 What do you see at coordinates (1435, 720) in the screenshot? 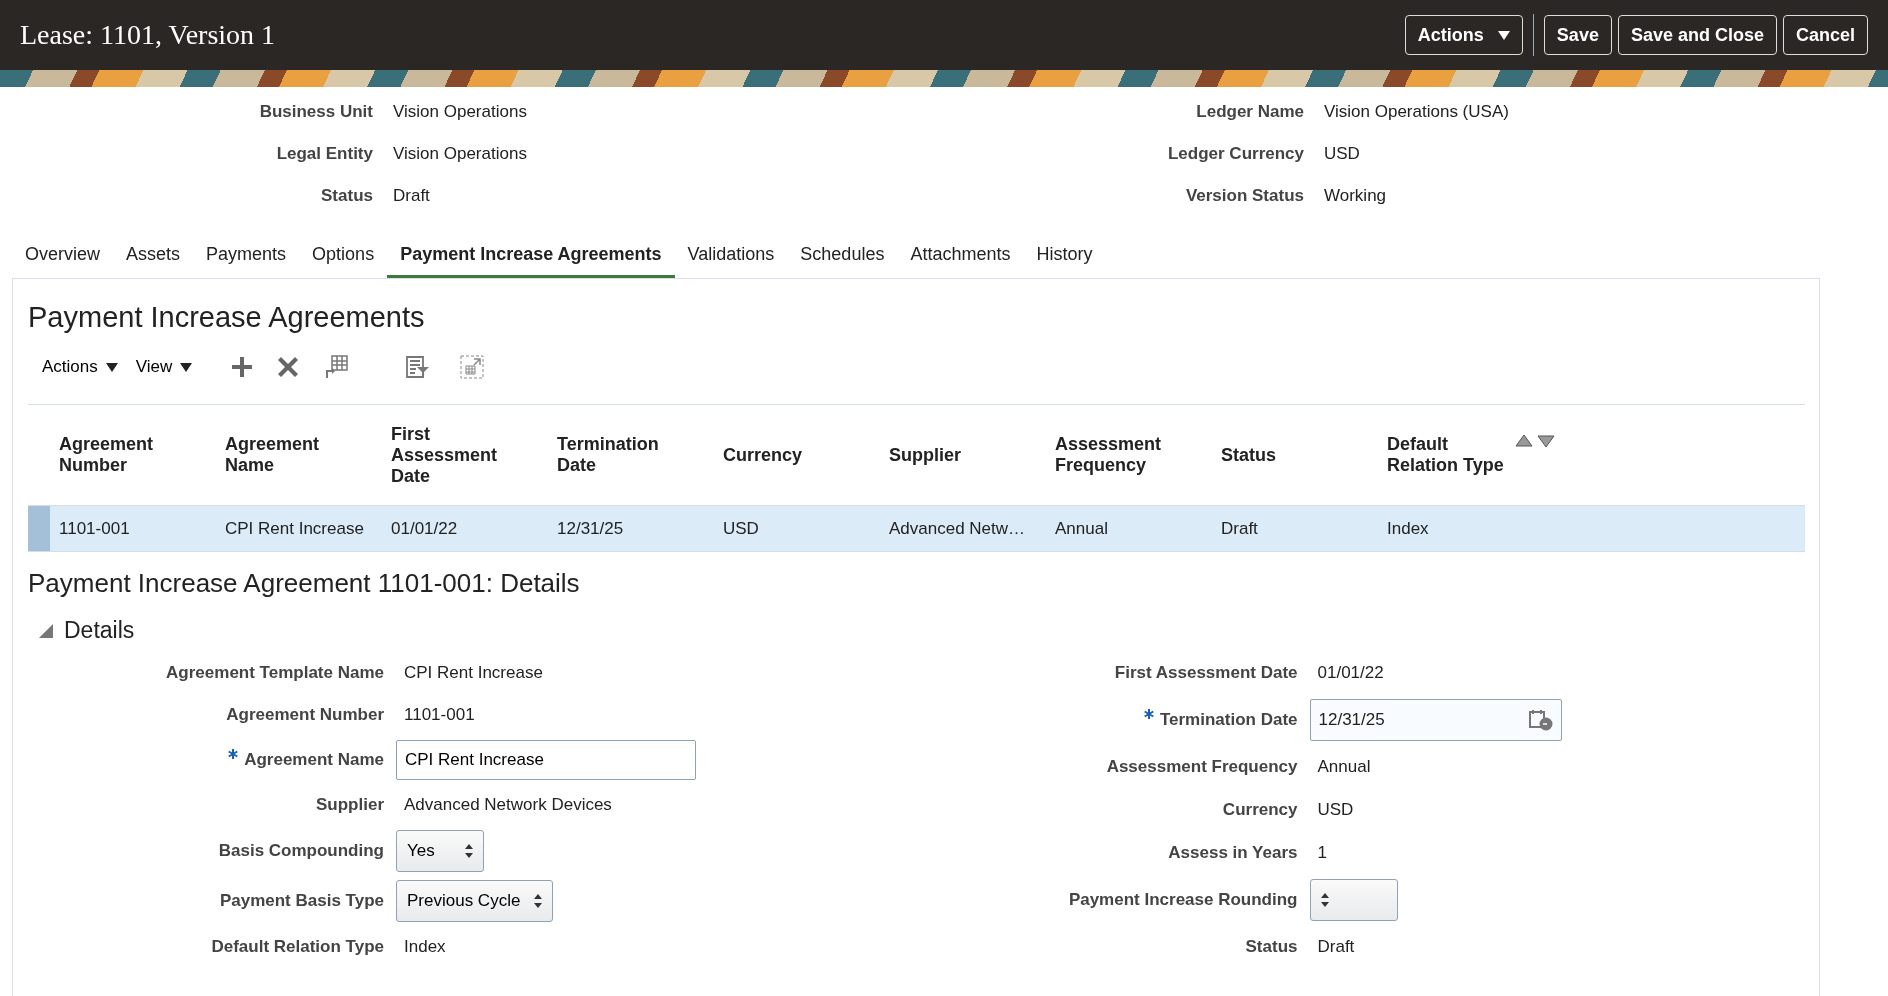
I see `date-field: 12/31/25` at bounding box center [1435, 720].